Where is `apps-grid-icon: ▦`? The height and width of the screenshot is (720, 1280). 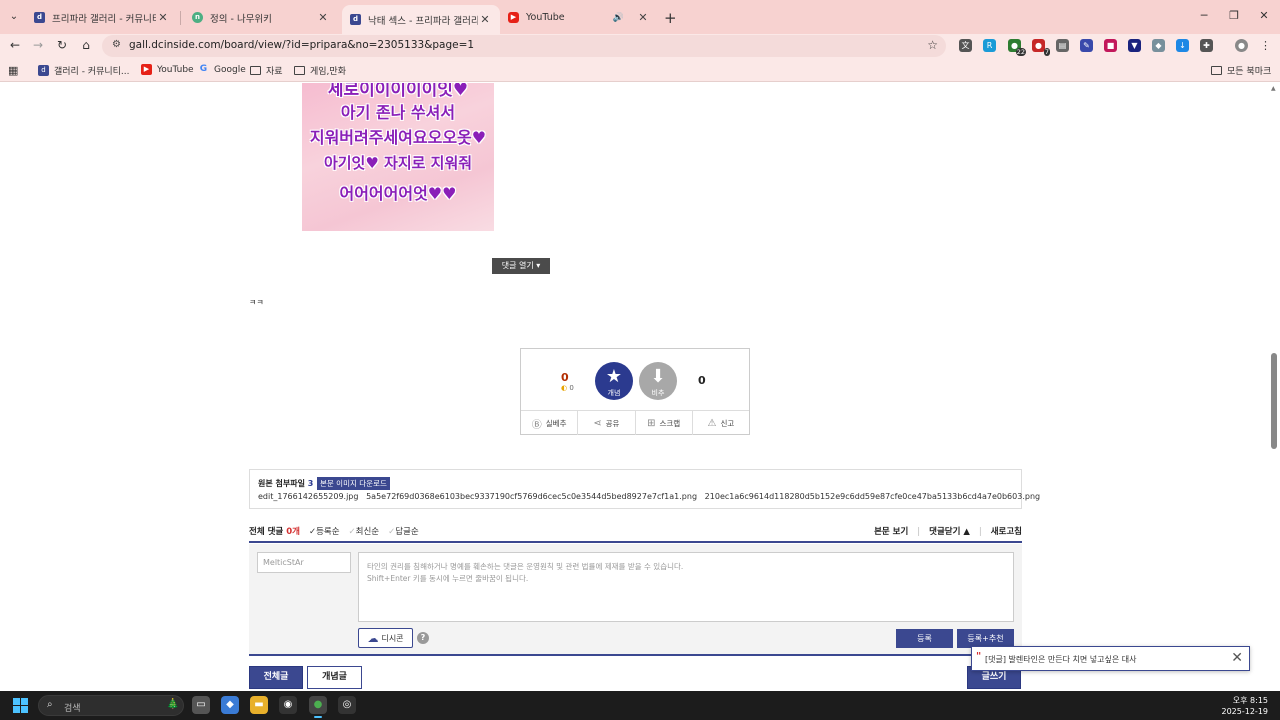
apps-grid-icon: ▦ is located at coordinates (13, 70).